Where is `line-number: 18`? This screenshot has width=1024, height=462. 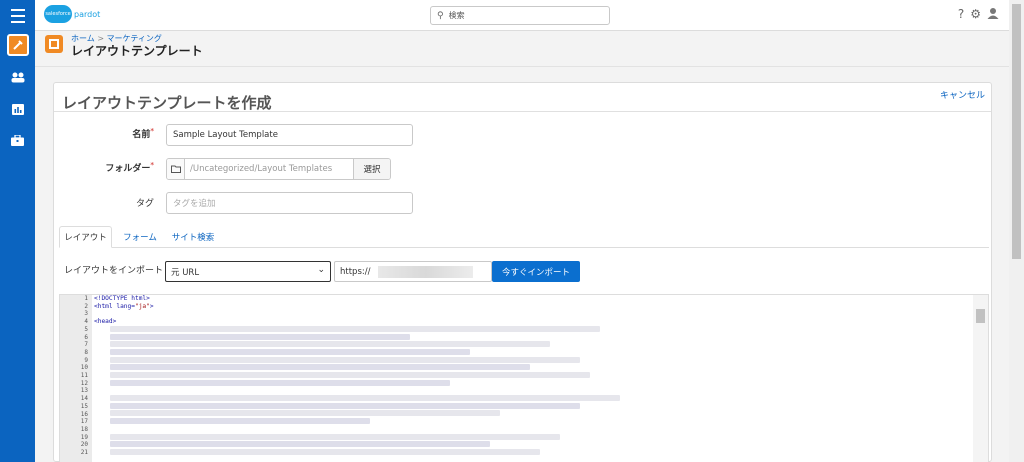
line-number: 18 is located at coordinates (84, 429).